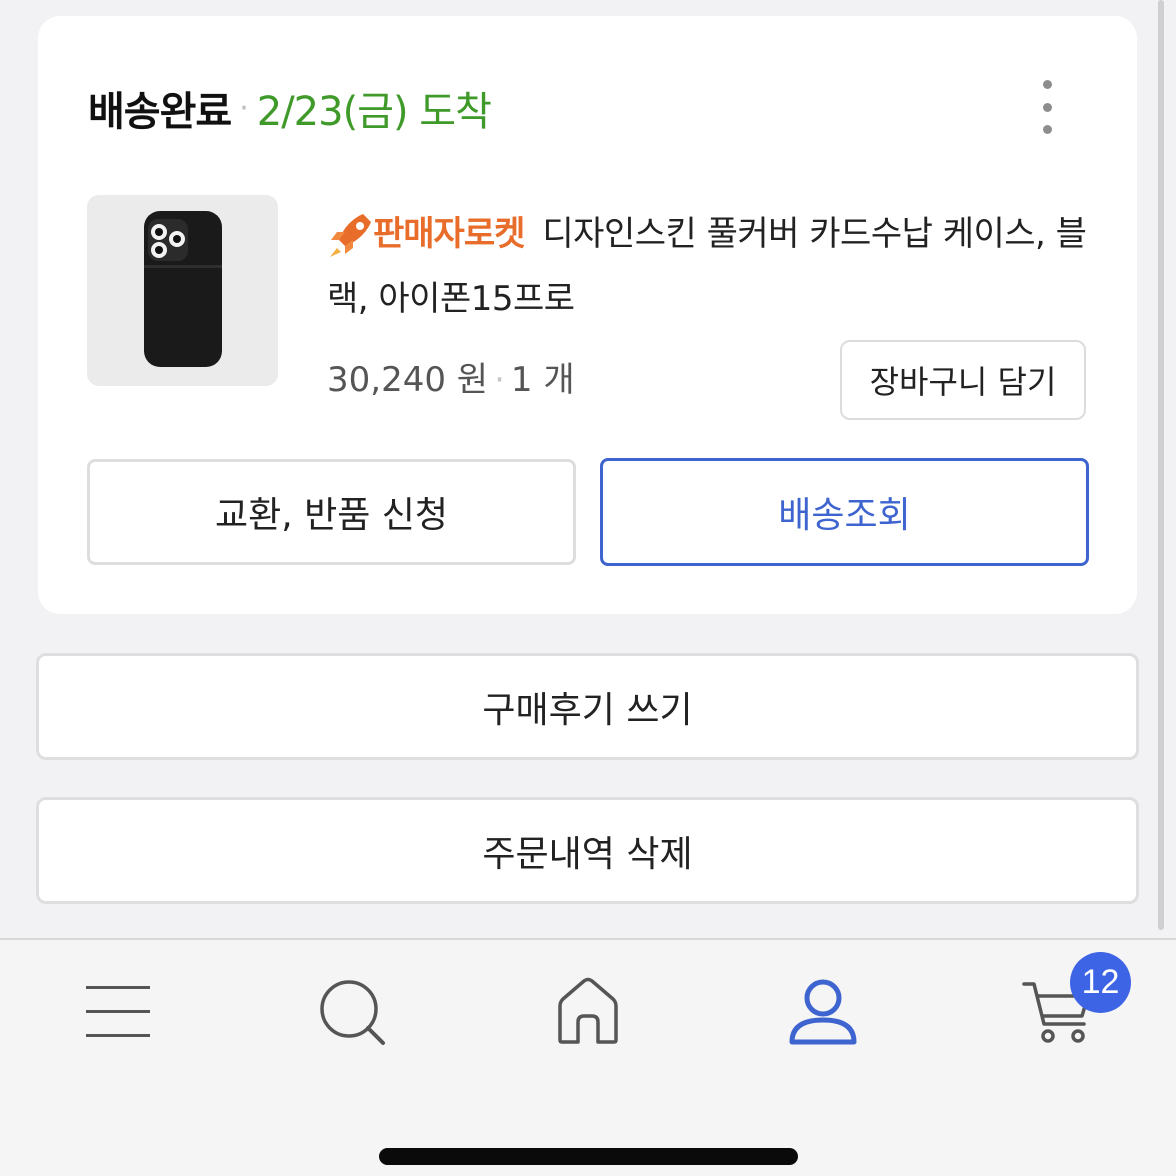 Image resolution: width=1176 pixels, height=1176 pixels. What do you see at coordinates (707, 267) in the screenshot?
I see `product-title: 판매자로켓 디자인스킨 풀커버 카드수납 케이스, 블랙, 아이폰15프로` at bounding box center [707, 267].